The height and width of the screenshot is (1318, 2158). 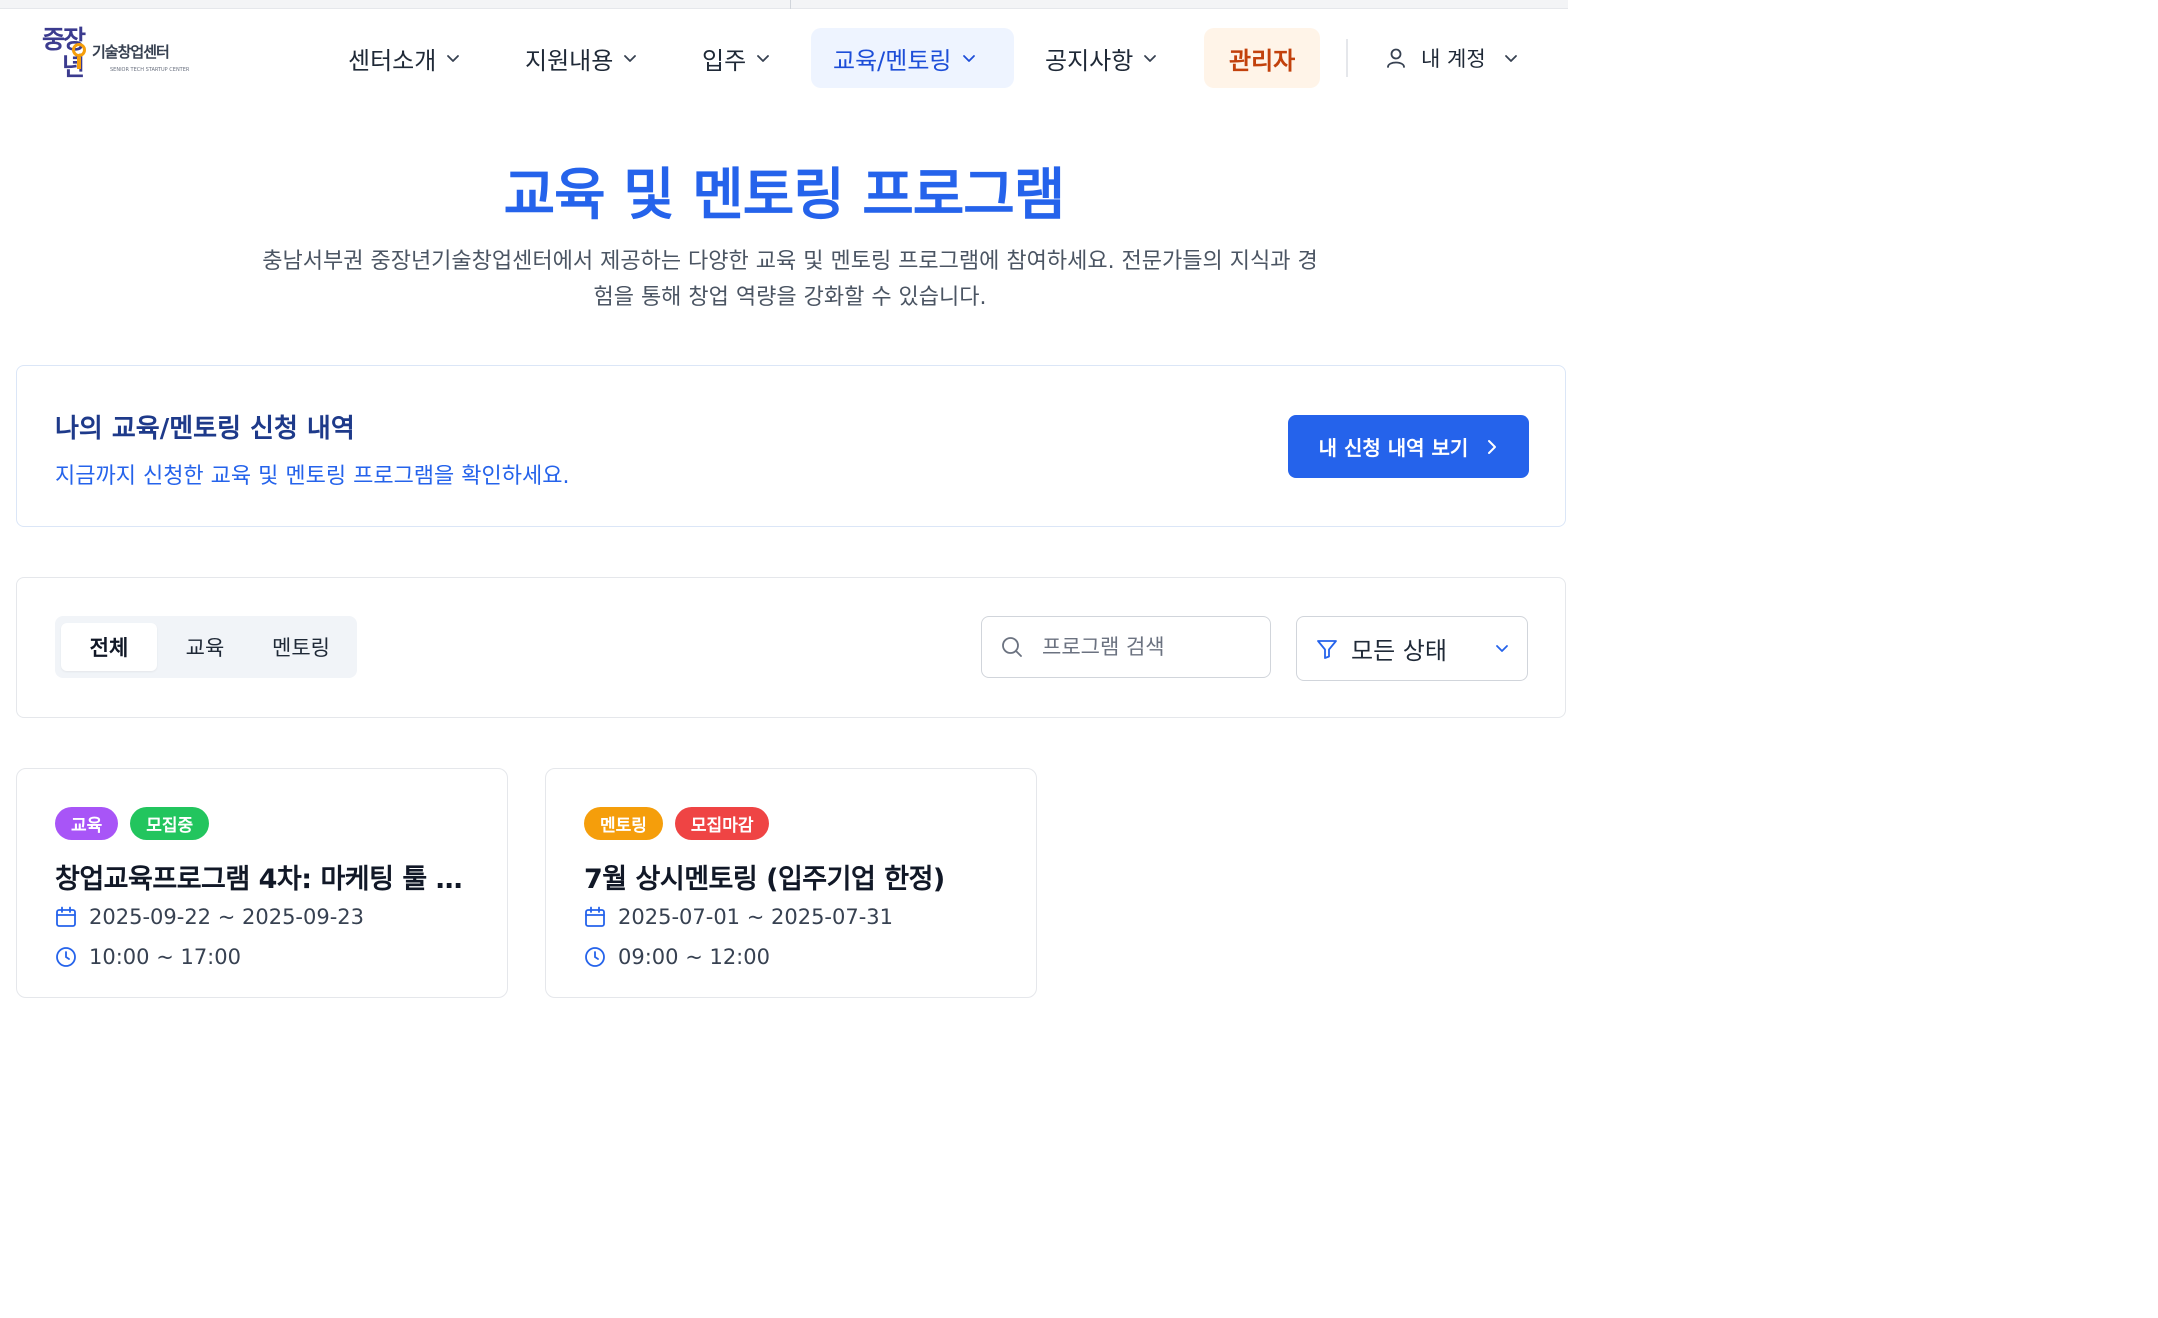 I want to click on nav-item-notices: 공지사항, so click(x=1101, y=58).